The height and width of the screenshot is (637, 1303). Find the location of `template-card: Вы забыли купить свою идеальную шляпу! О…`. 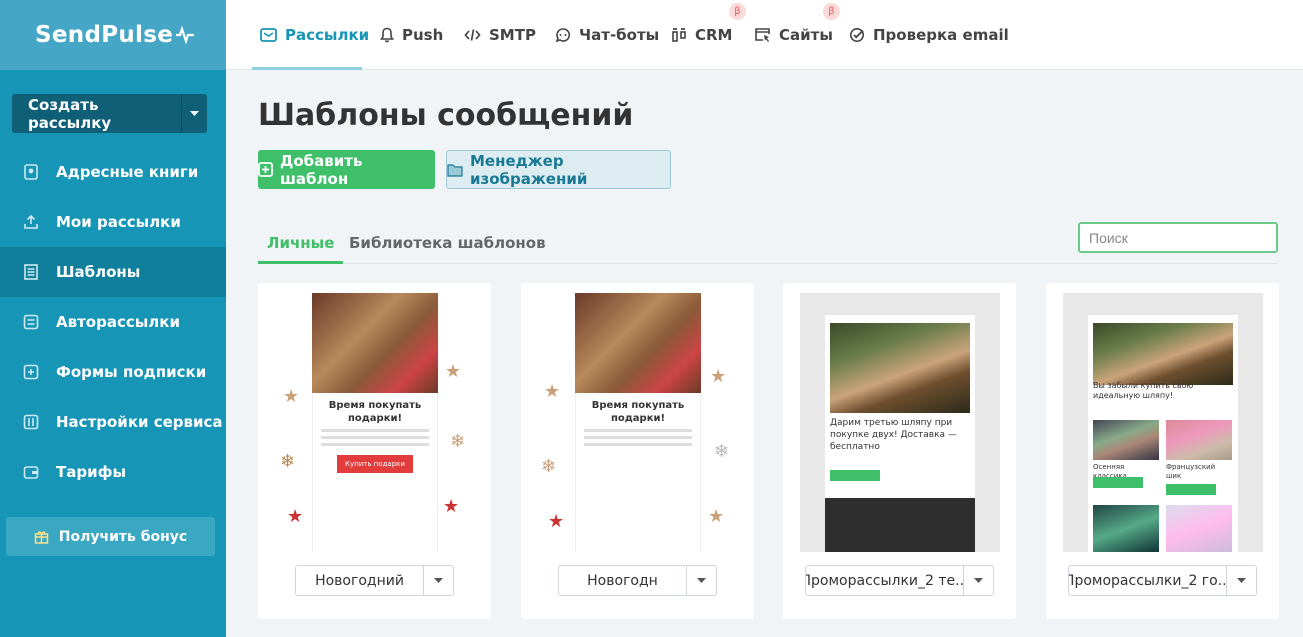

template-card: Вы забыли купить свою идеальную шляпу! О… is located at coordinates (1162, 451).